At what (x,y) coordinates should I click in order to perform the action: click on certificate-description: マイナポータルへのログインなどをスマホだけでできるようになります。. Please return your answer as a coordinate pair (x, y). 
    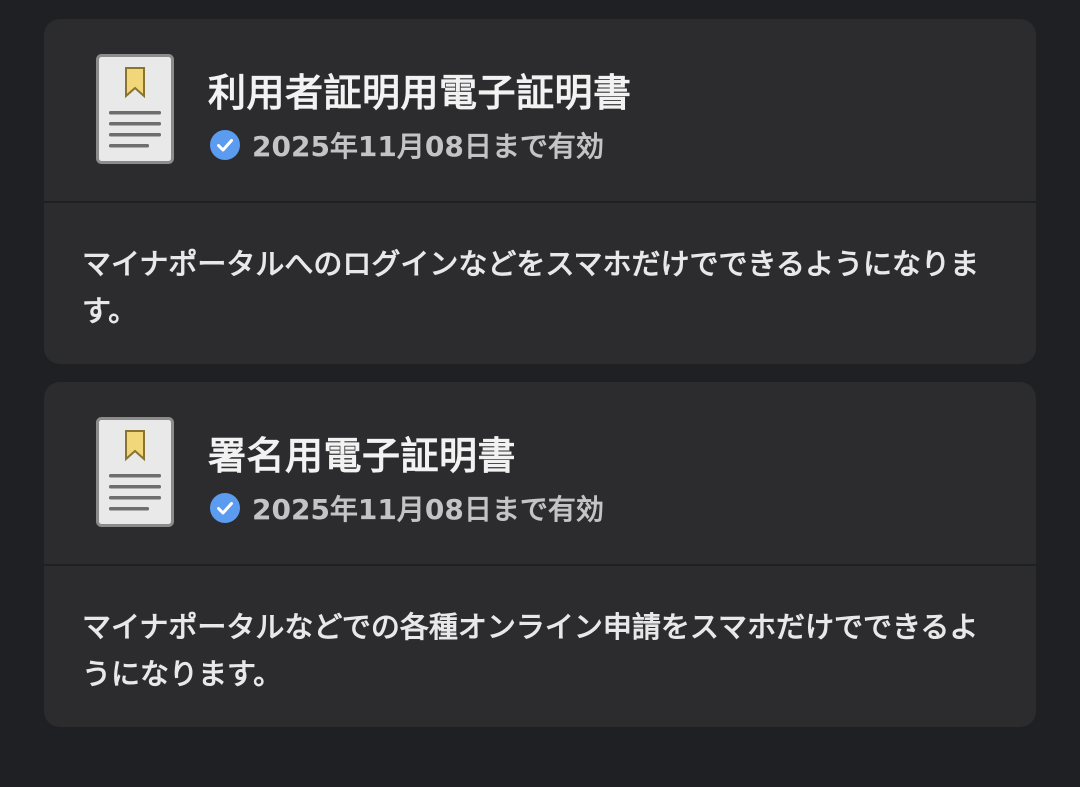
    Looking at the image, I should click on (530, 287).